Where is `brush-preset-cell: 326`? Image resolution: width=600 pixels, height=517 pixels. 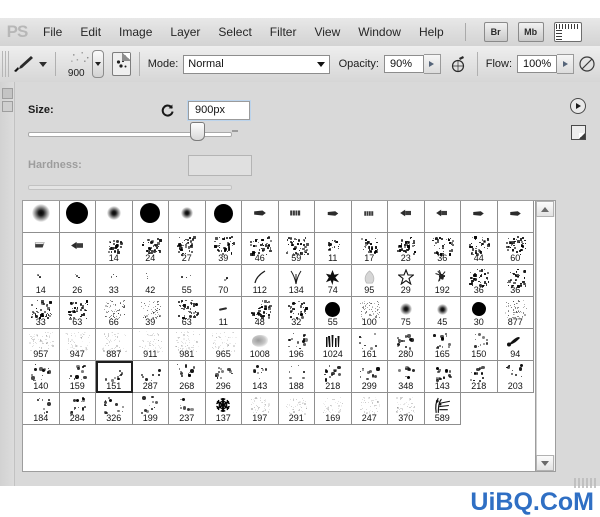 brush-preset-cell: 326 is located at coordinates (114, 409).